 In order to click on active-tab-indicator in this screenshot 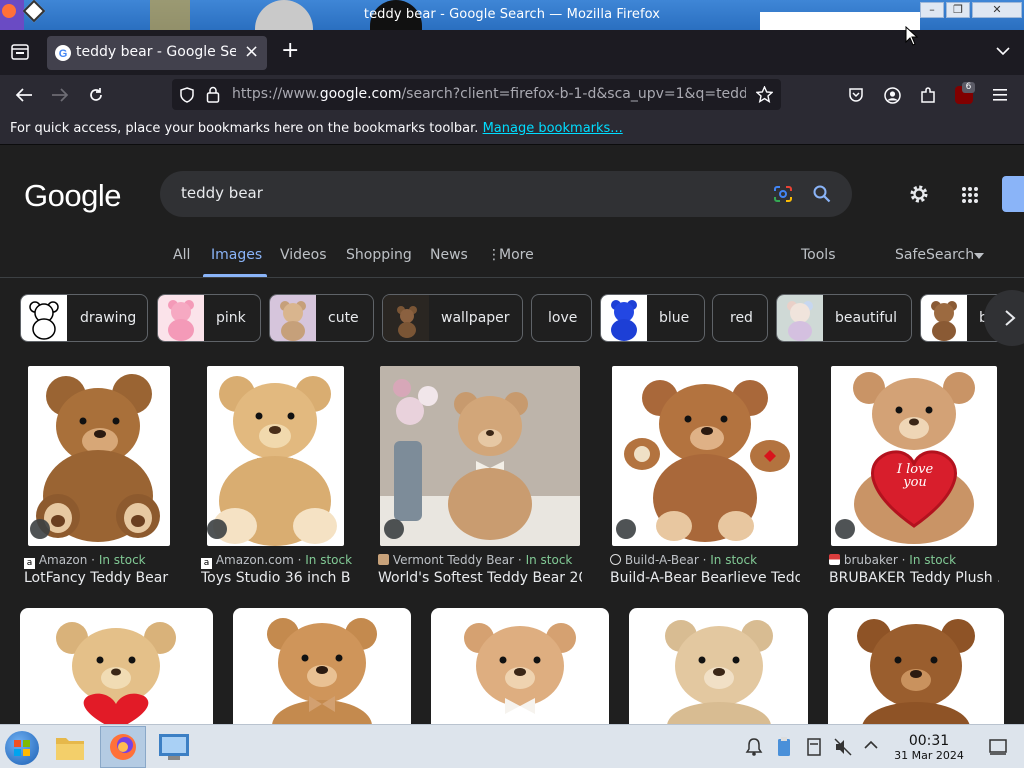, I will do `click(235, 275)`.